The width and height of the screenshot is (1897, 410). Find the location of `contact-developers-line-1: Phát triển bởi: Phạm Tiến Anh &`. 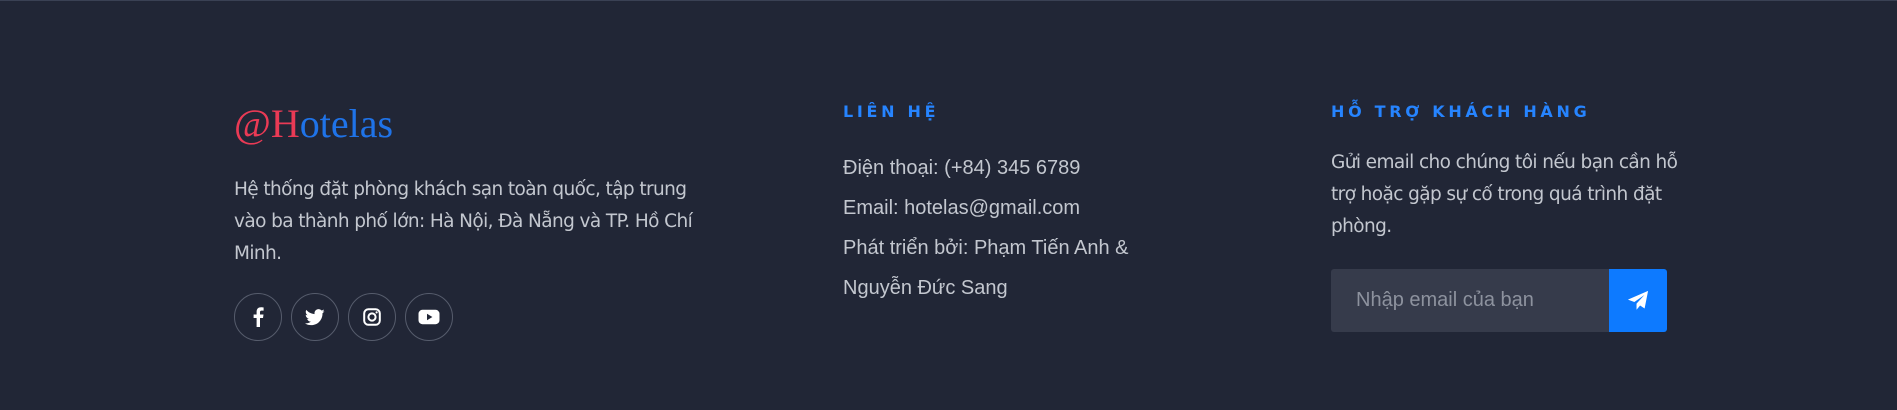

contact-developers-line-1: Phát triển bởi: Phạm Tiến Anh & is located at coordinates (986, 248).